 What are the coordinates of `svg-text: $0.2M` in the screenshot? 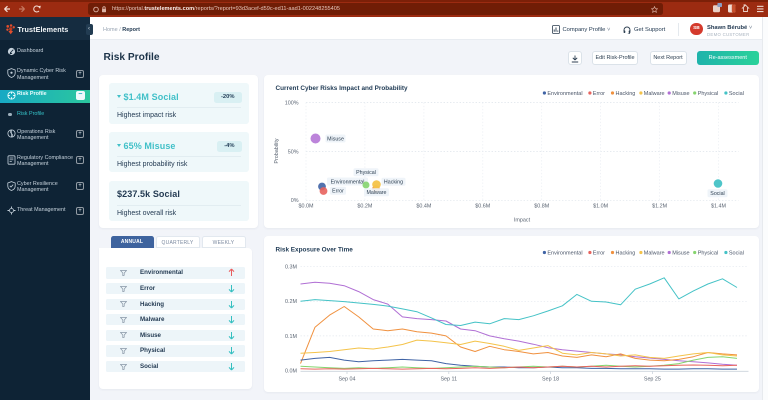 It's located at (364, 206).